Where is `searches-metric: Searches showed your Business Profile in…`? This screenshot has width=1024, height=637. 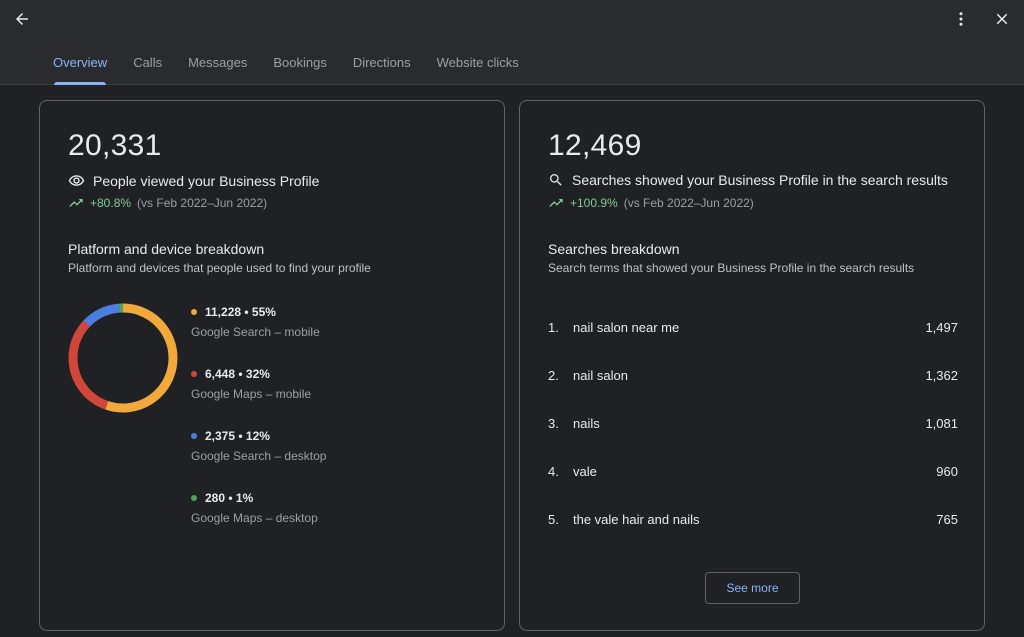 searches-metric: Searches showed your Business Profile in… is located at coordinates (748, 180).